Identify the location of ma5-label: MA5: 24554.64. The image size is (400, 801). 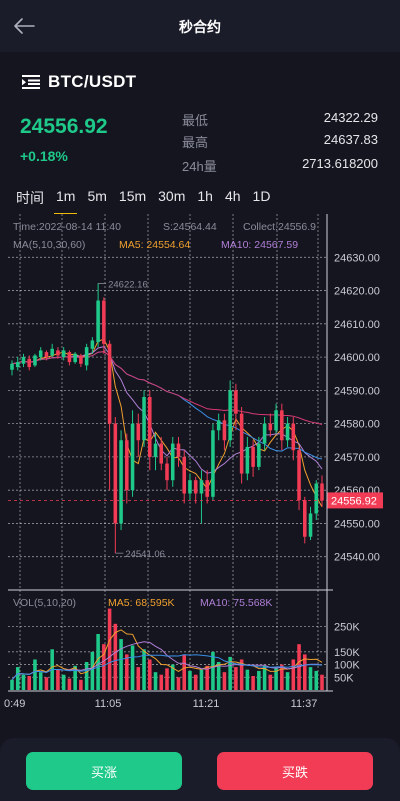
(154, 245).